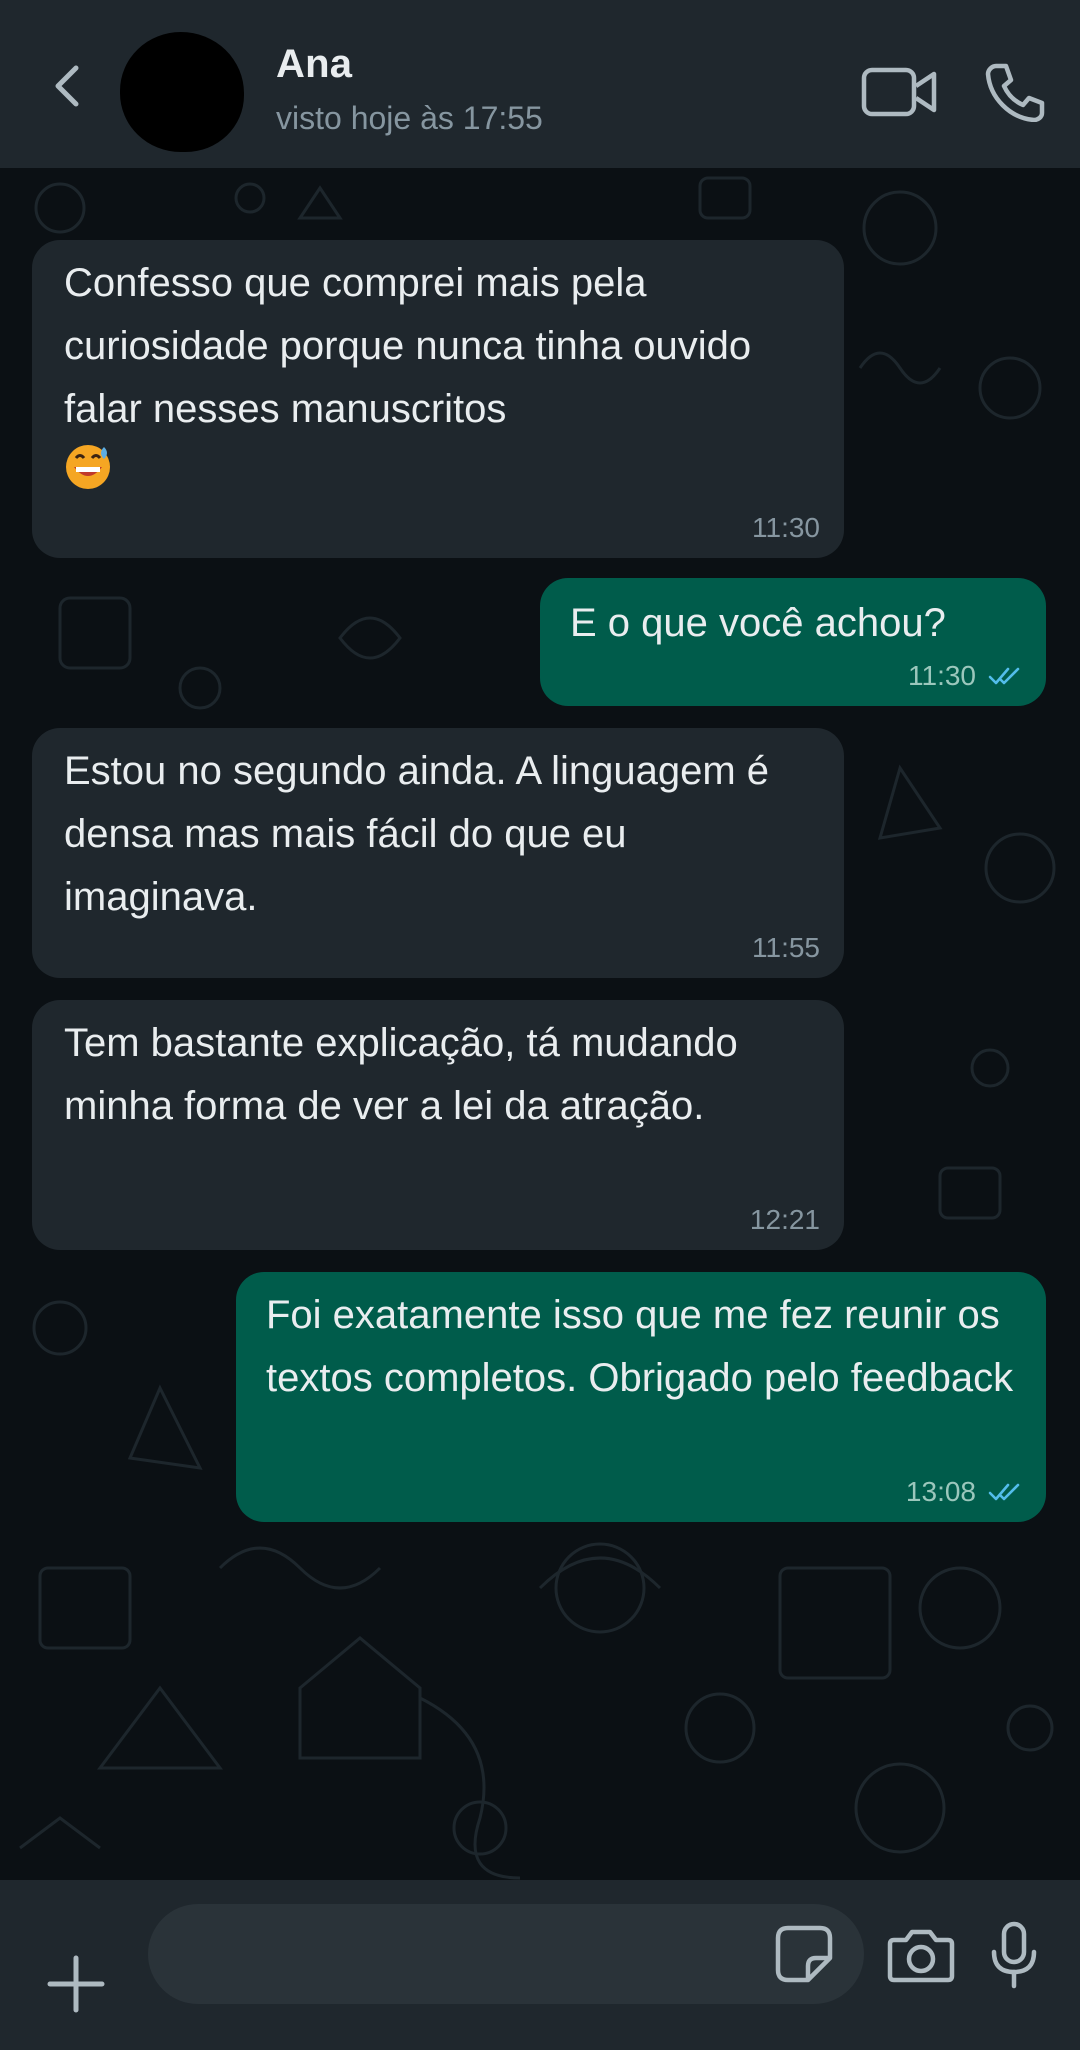 Image resolution: width=1080 pixels, height=2050 pixels. What do you see at coordinates (940, 1491) in the screenshot?
I see `message-time: 13:08` at bounding box center [940, 1491].